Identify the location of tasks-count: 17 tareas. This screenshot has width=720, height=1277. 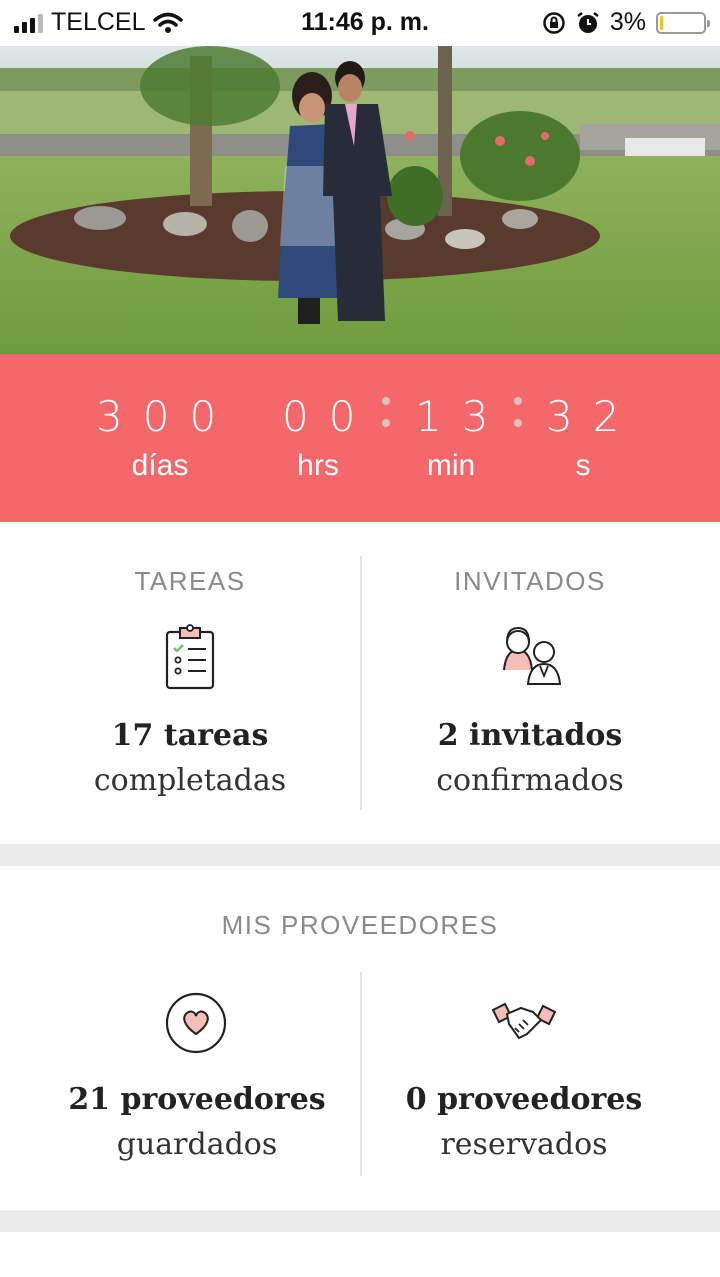
(190, 735).